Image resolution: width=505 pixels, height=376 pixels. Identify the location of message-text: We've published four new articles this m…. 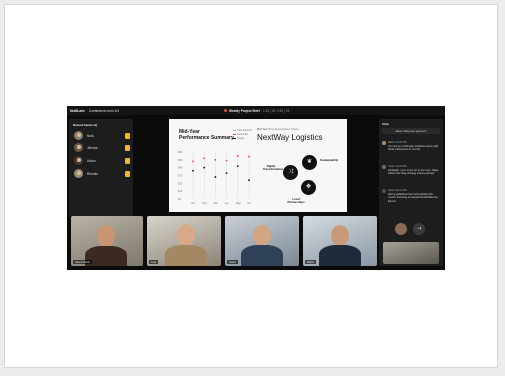
(413, 198).